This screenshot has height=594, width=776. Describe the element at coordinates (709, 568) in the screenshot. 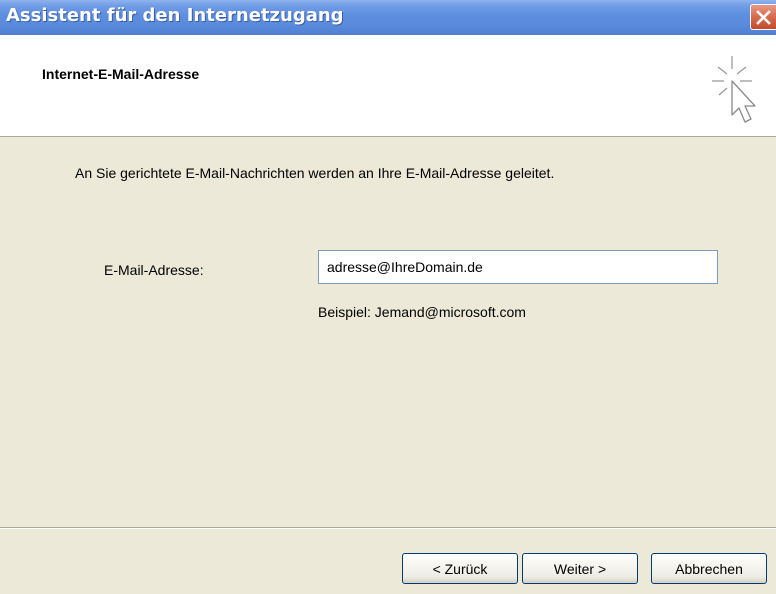

I see `cancel-button: Abbrechen` at that location.